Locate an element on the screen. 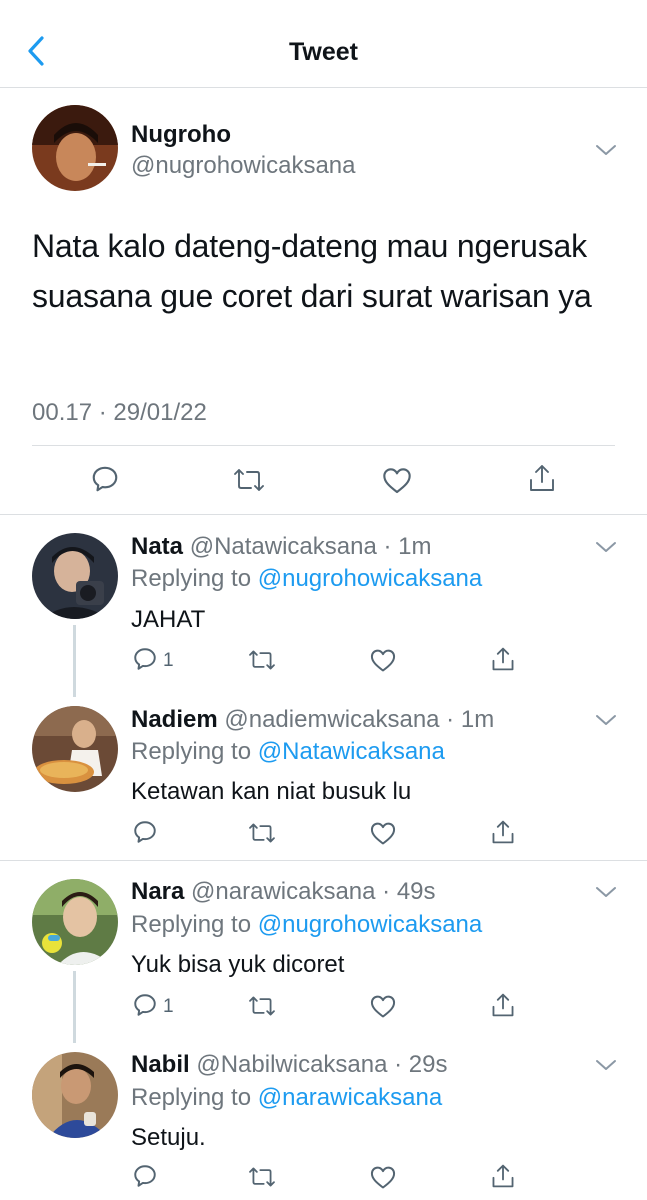  user-handle: @Natawicaksana is located at coordinates (283, 546).